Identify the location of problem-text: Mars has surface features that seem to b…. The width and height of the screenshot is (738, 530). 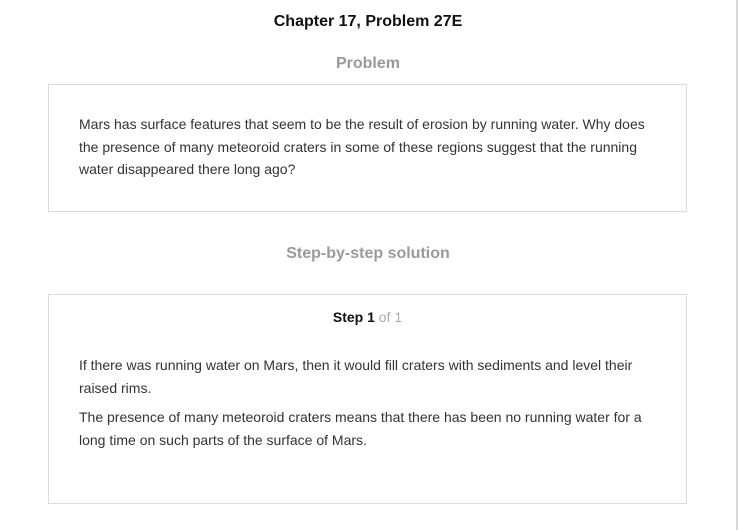
(362, 146).